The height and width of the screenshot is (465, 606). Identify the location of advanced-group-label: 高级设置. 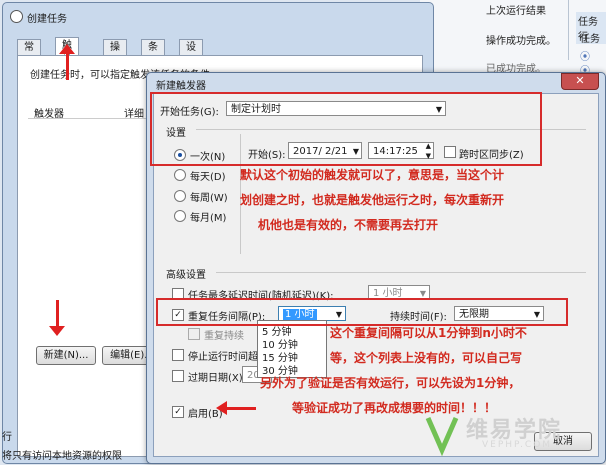
(186, 275).